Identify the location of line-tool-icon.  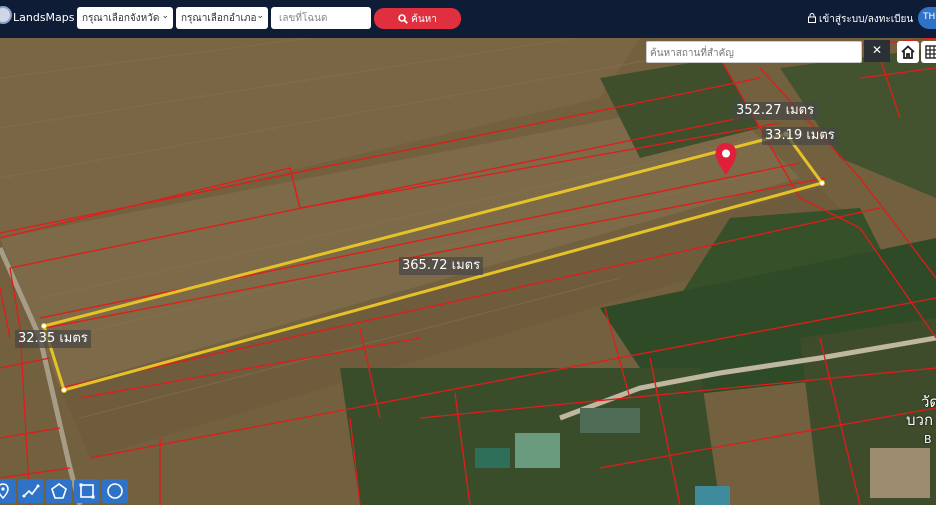
(31, 491).